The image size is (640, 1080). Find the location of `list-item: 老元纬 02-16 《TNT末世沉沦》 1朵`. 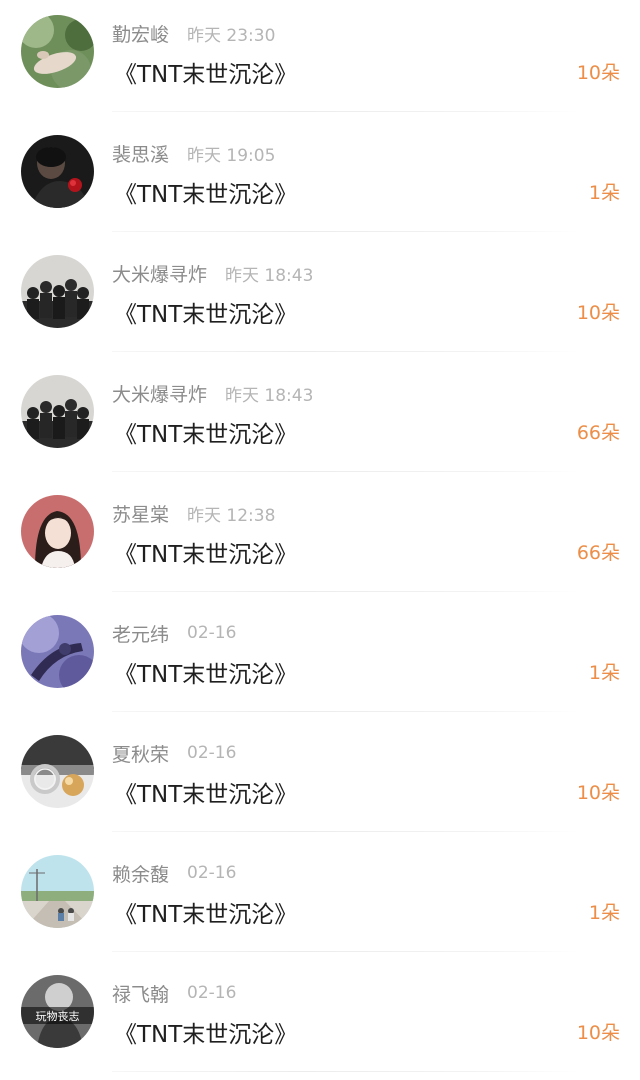

list-item: 老元纬 02-16 《TNT末世沉沦》 1朵 is located at coordinates (320, 660).